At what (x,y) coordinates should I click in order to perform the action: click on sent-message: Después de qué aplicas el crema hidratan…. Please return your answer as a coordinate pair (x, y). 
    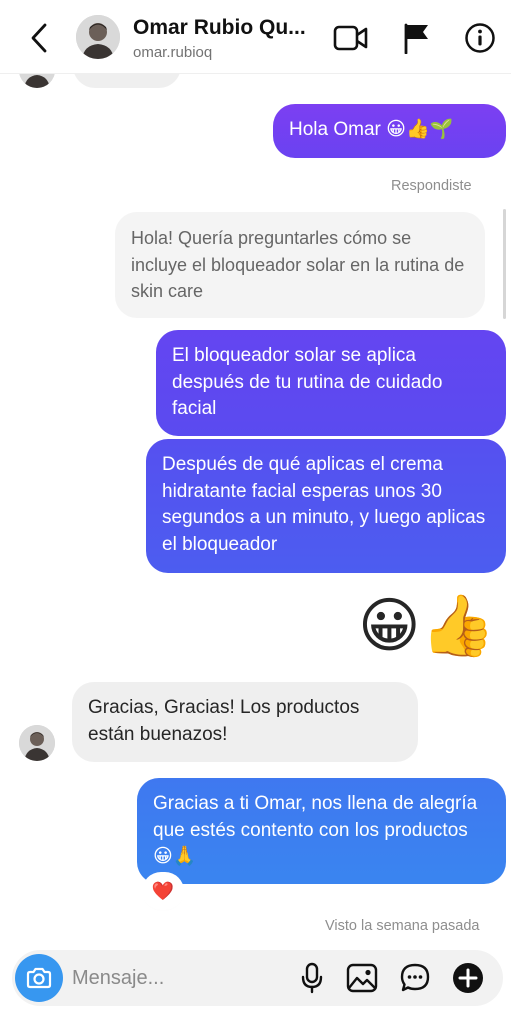
    Looking at the image, I should click on (326, 506).